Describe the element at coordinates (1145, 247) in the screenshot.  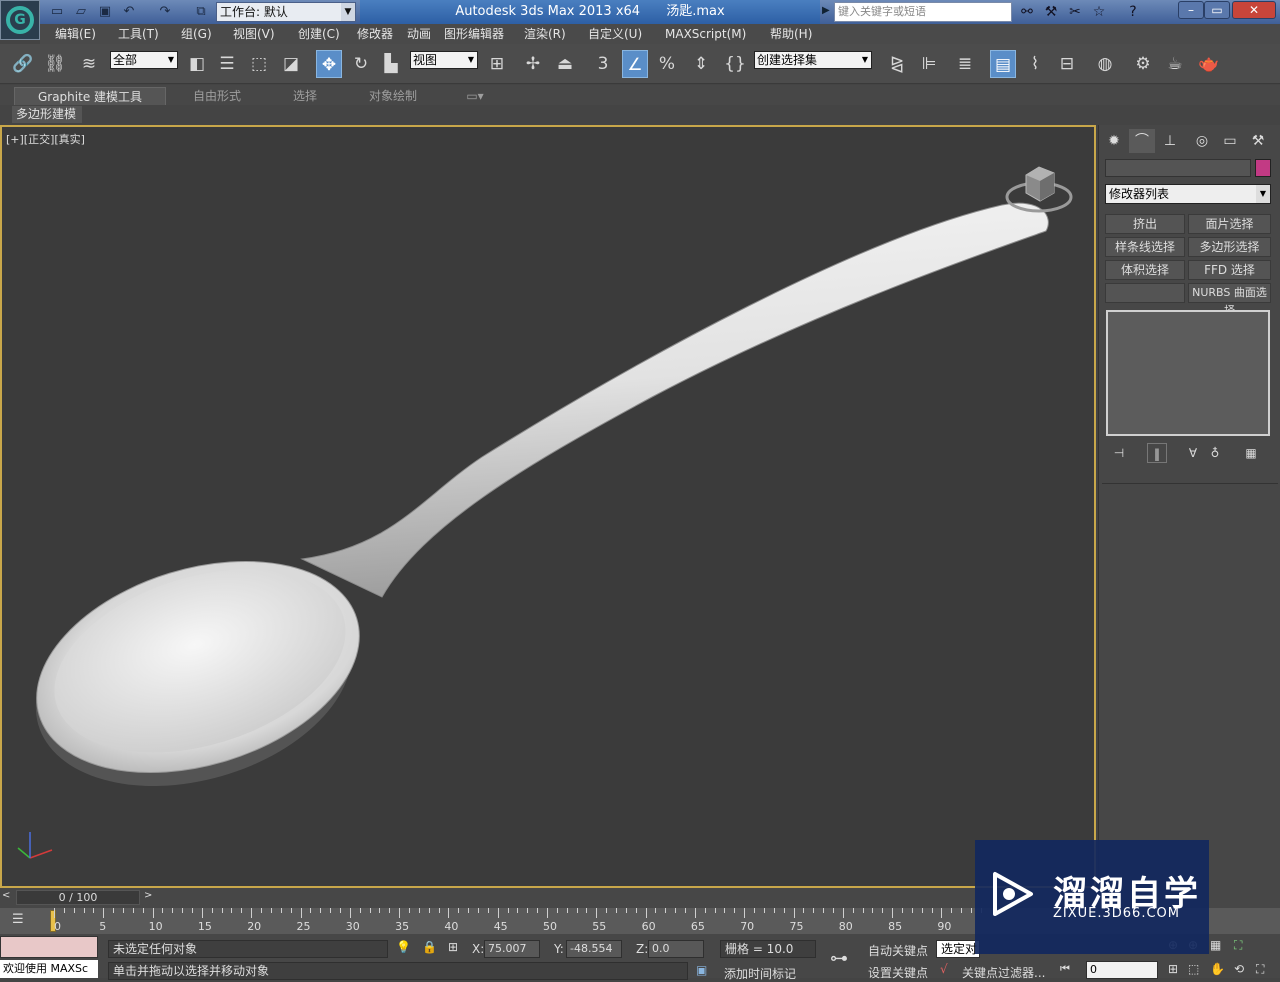
I see `spline-select-button: 样条线选择` at that location.